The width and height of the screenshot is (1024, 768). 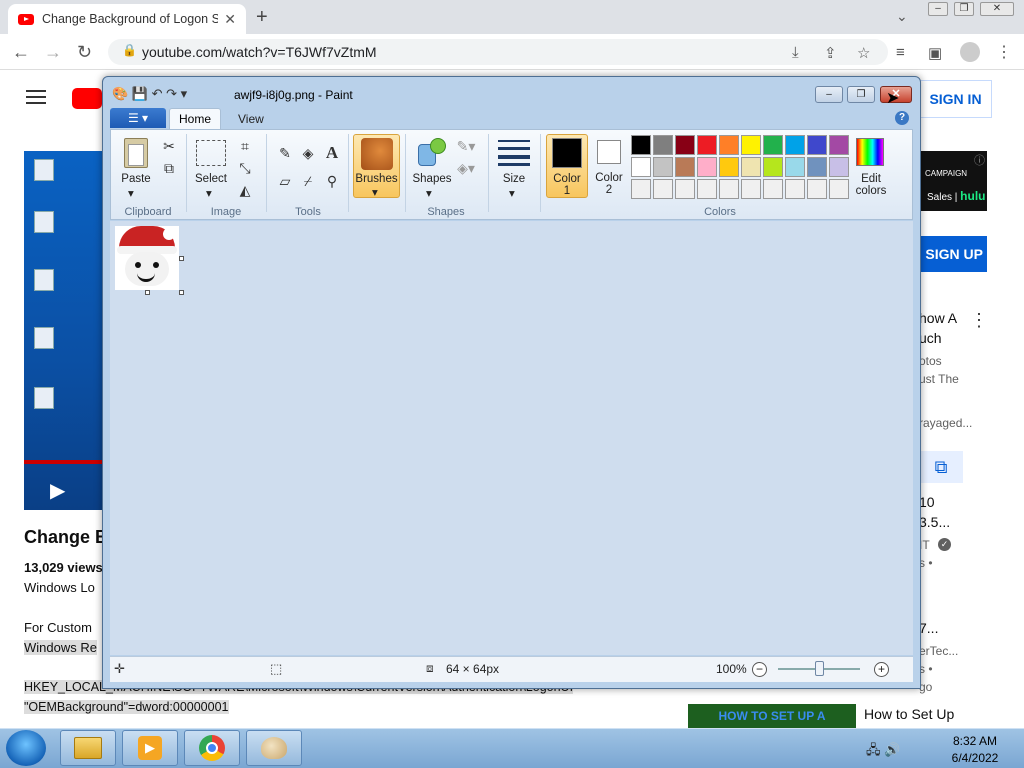 I want to click on fill-bucket-icon: ◈, so click(x=308, y=153).